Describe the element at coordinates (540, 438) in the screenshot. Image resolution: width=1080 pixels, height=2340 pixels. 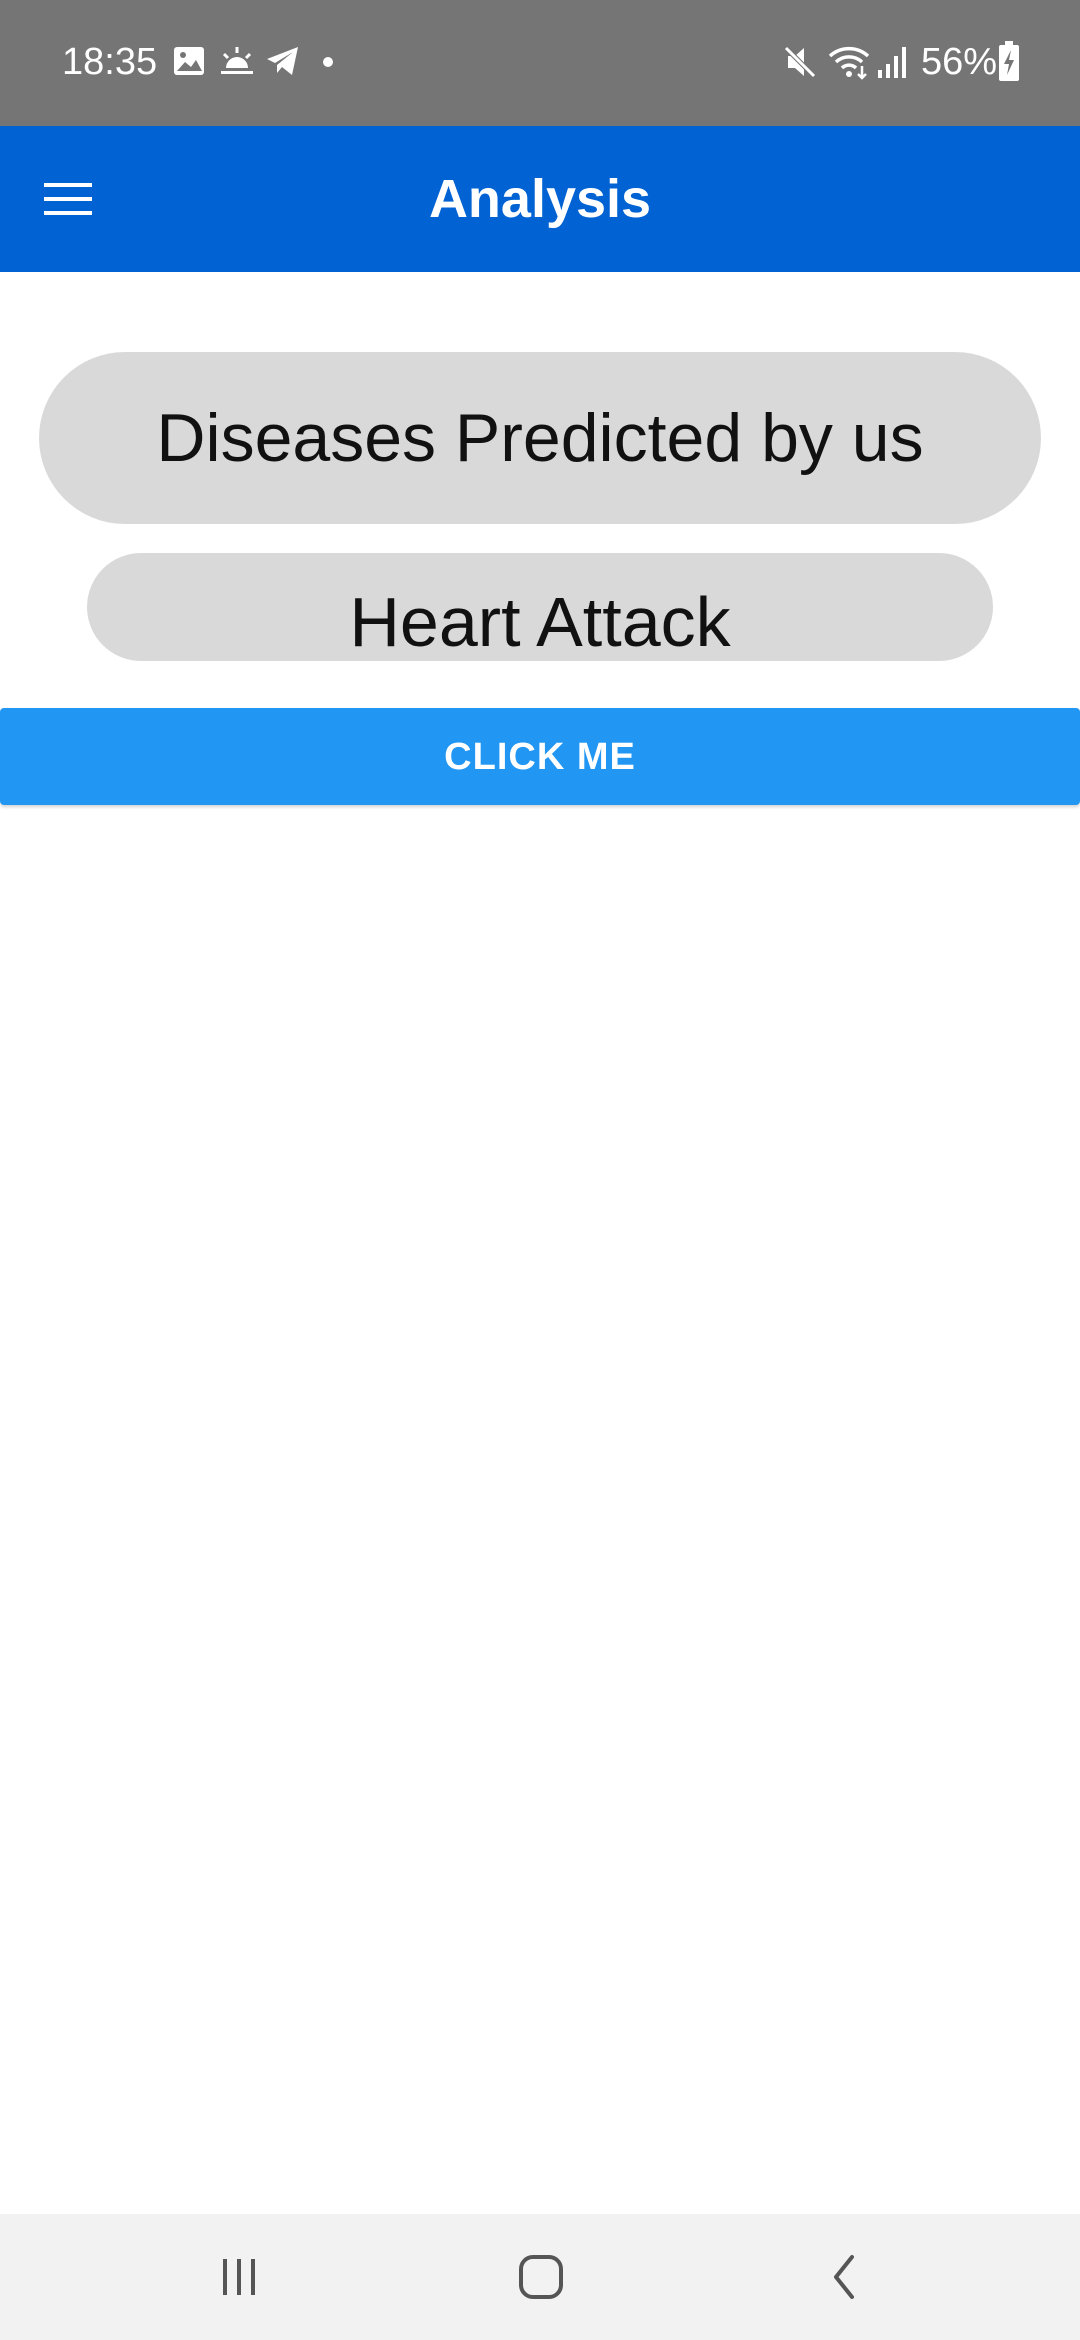
I see `diseases-heading-label: Diseases Predicted by us` at that location.